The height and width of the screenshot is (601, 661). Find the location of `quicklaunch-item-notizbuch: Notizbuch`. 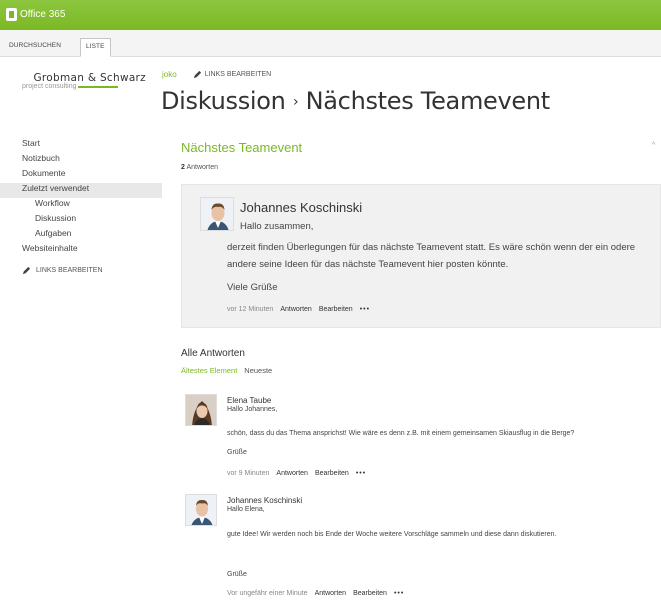

quicklaunch-item-notizbuch: Notizbuch is located at coordinates (92, 160).